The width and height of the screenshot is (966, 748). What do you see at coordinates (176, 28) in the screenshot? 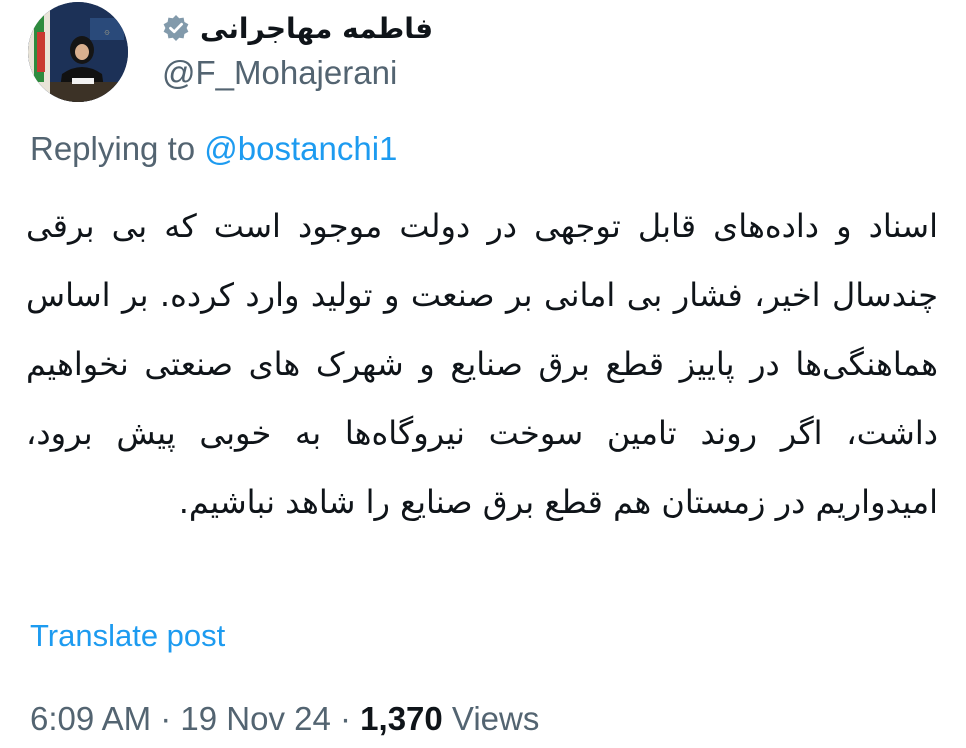
I see `verified-badge-icon` at bounding box center [176, 28].